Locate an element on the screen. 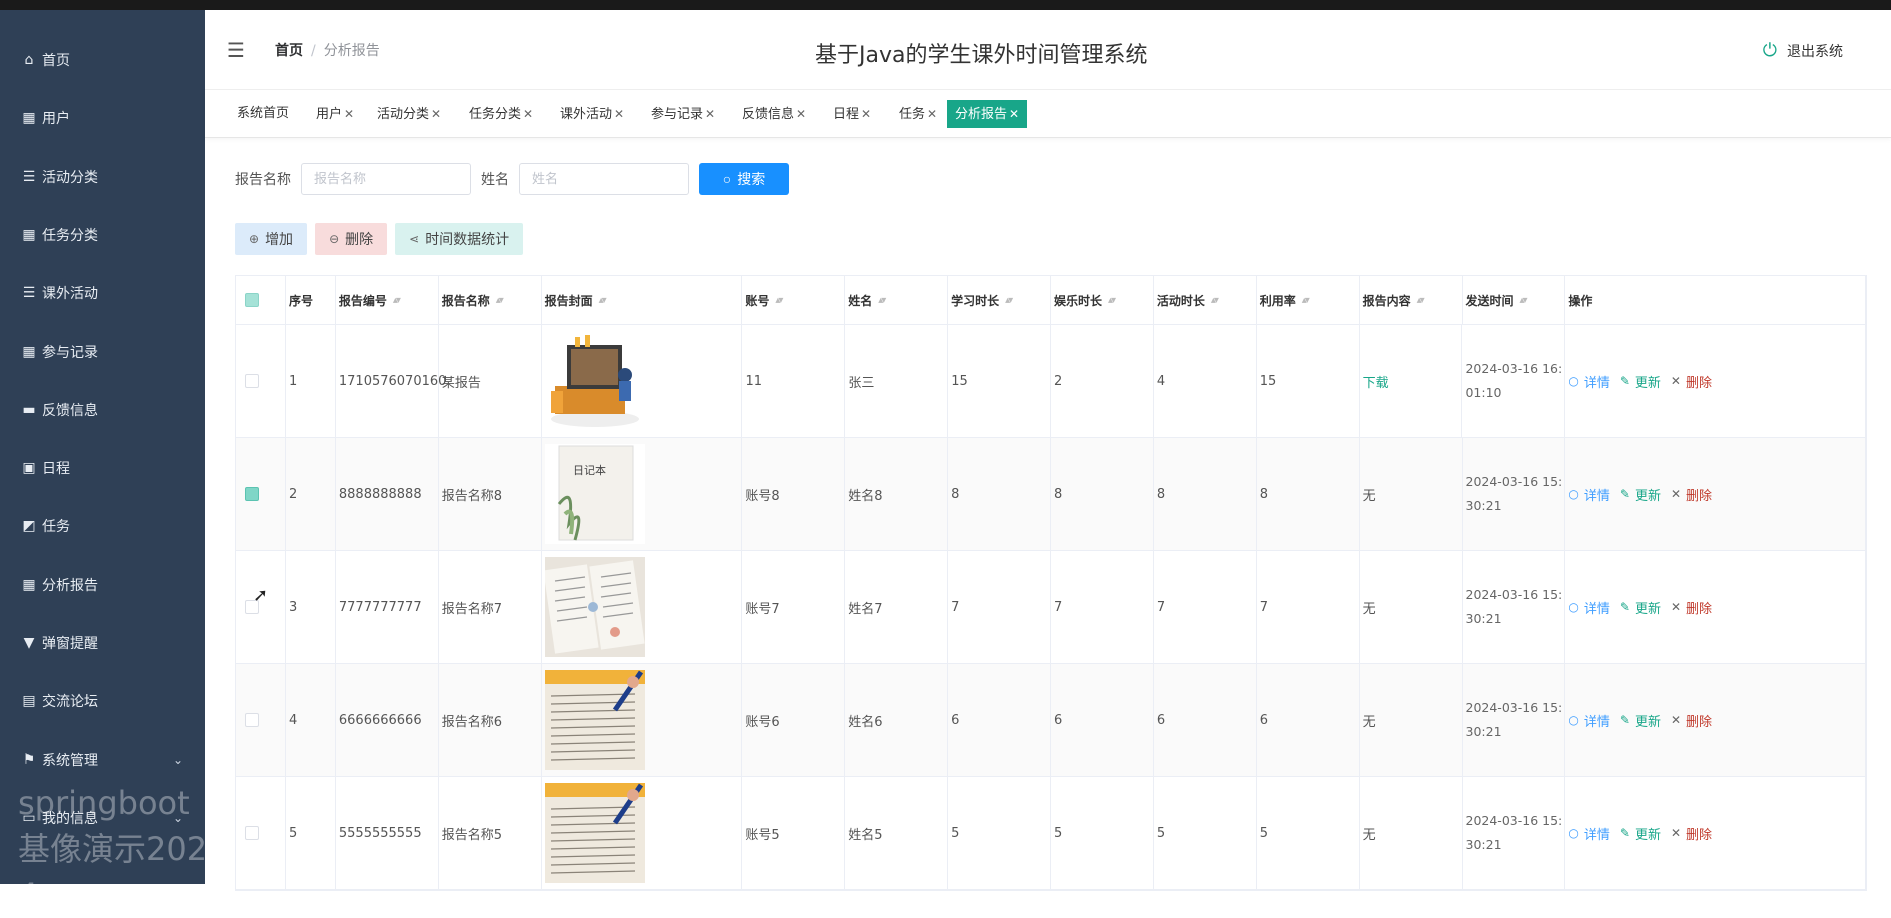 The width and height of the screenshot is (1891, 918). report-name-input is located at coordinates (386, 179).